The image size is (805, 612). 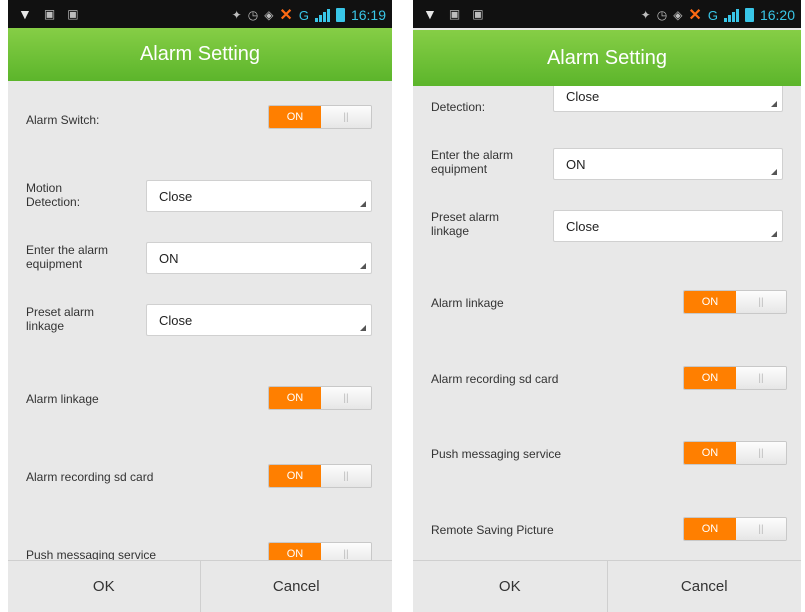 What do you see at coordinates (607, 14) in the screenshot?
I see `status-bar: ▼ ▣ ▣ ✦ ◷ ◈ ✕ G 16:20` at bounding box center [607, 14].